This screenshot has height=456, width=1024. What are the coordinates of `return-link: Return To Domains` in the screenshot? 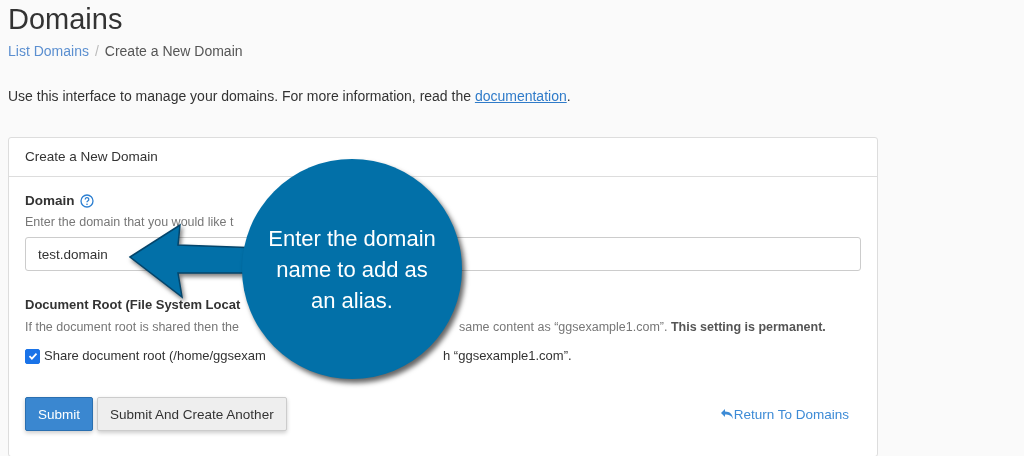 It's located at (784, 414).